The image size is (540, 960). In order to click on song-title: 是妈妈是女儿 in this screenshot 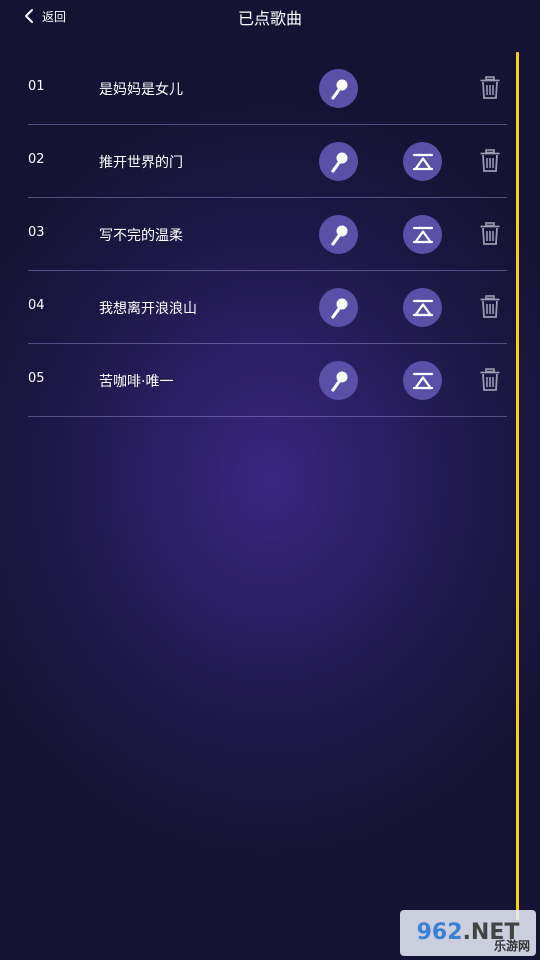, I will do `click(141, 90)`.